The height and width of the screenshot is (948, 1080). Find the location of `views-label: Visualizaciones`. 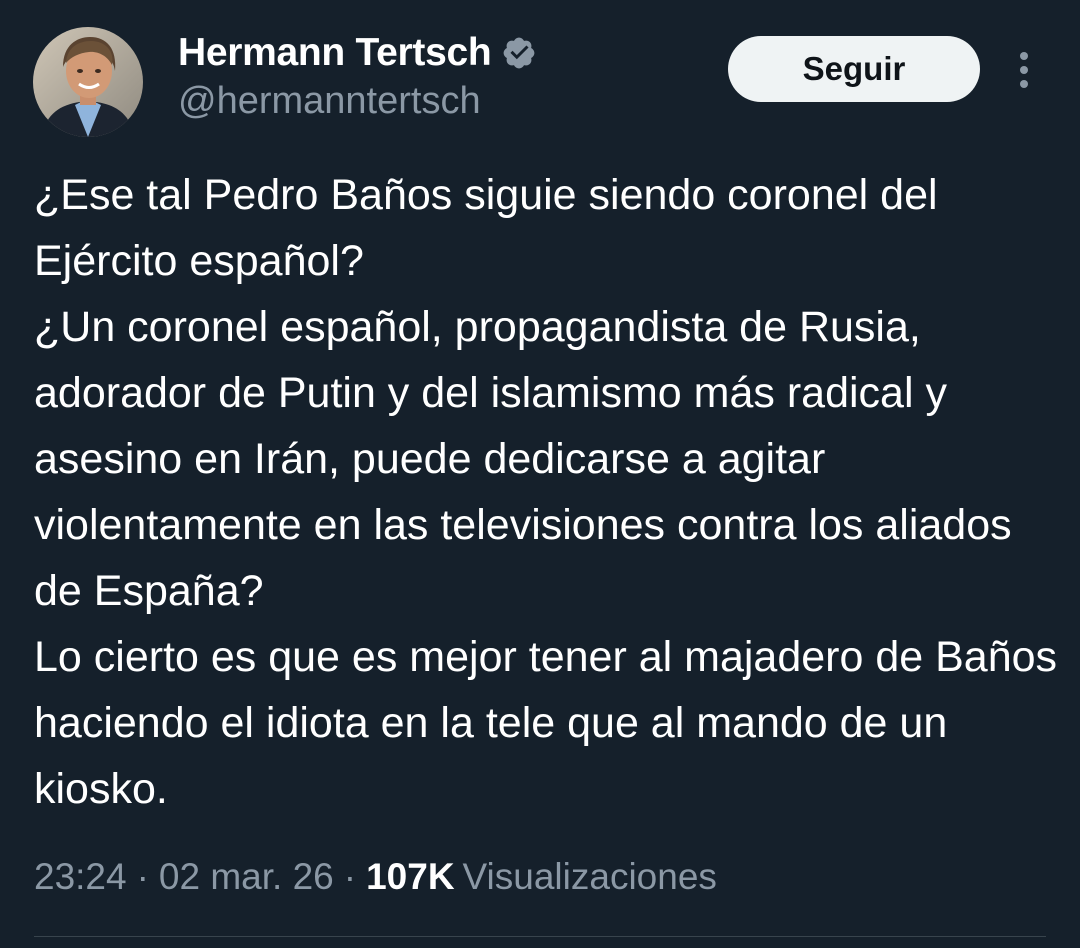

views-label: Visualizaciones is located at coordinates (590, 877).